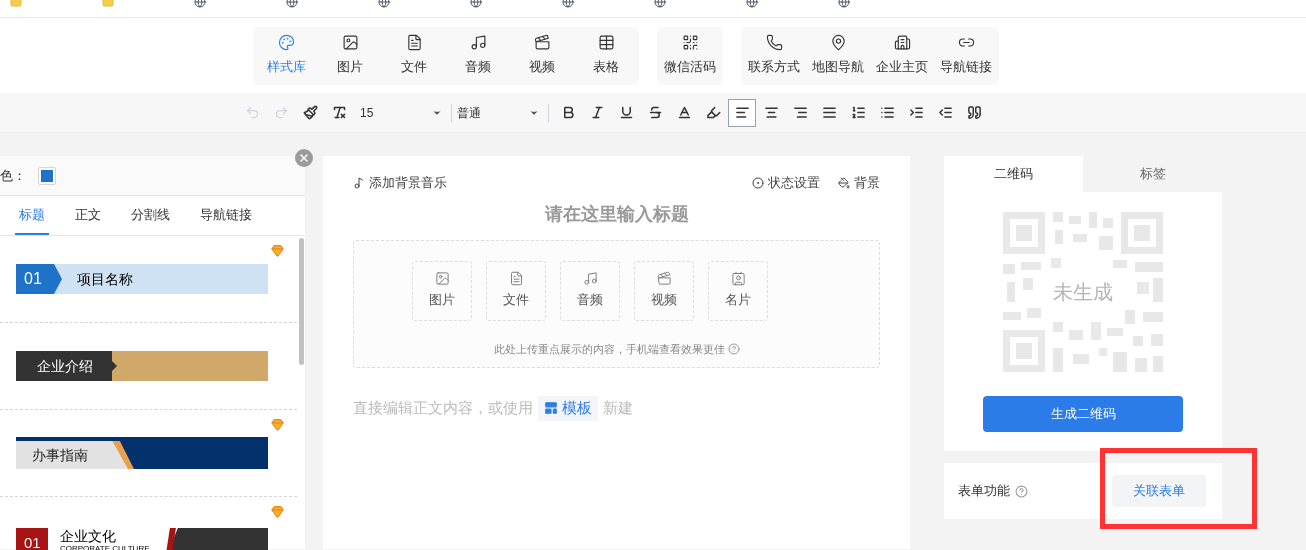 The width and height of the screenshot is (1306, 550). I want to click on align-center-icon, so click(771, 112).